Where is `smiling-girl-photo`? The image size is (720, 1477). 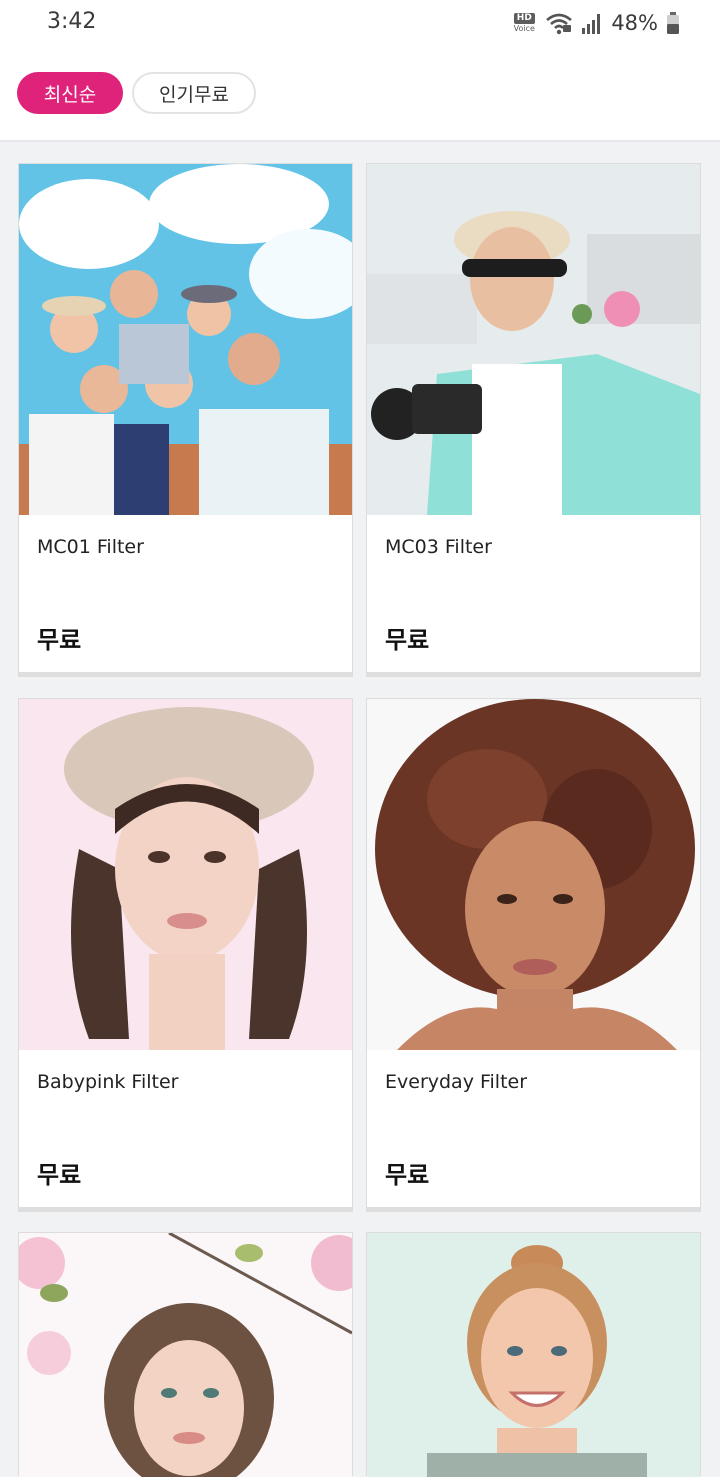
smiling-girl-photo is located at coordinates (533, 1355).